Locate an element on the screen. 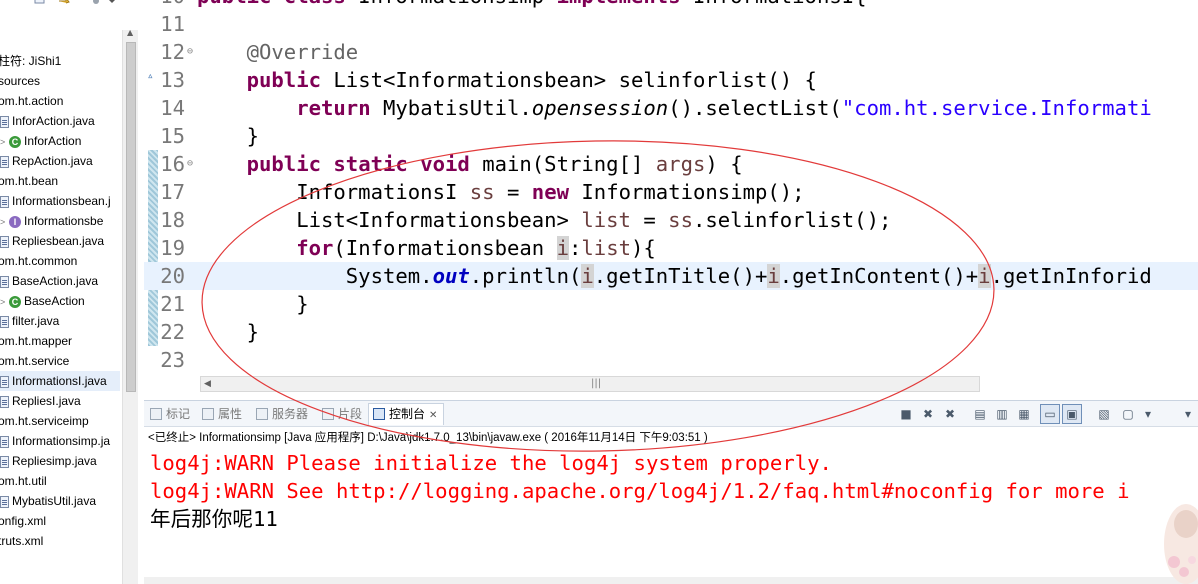 This screenshot has height=584, width=1198. tree-item: > I Informationsbe is located at coordinates (51, 221).